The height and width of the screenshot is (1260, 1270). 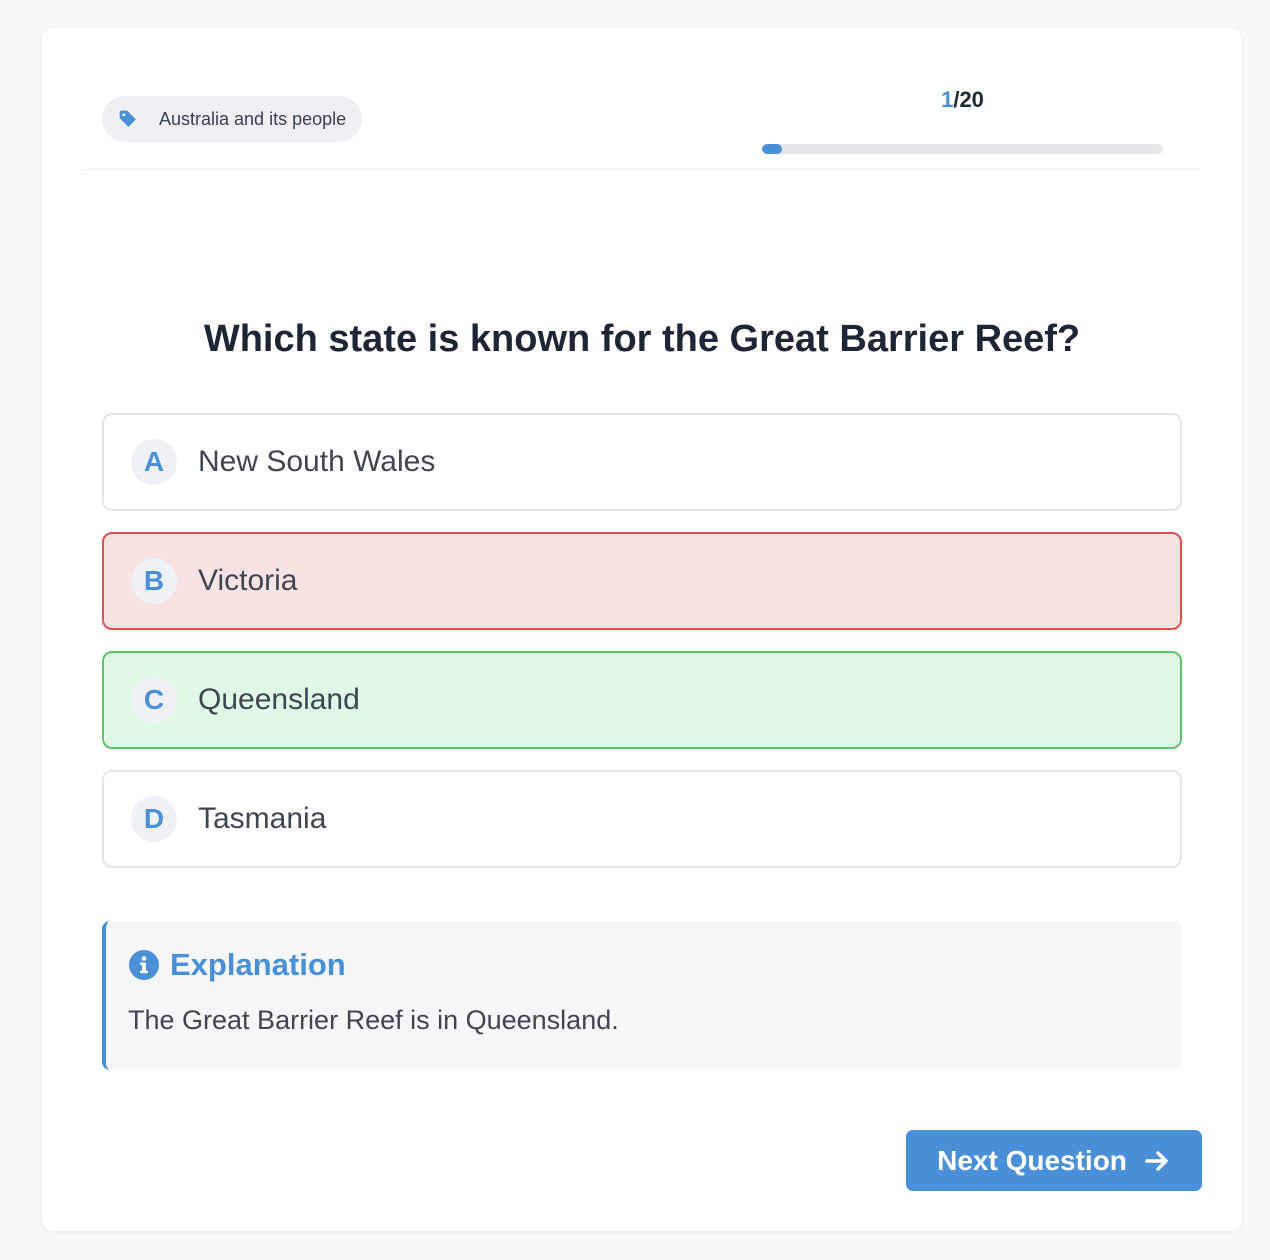 What do you see at coordinates (642, 819) in the screenshot?
I see `option-d: D Tasmania` at bounding box center [642, 819].